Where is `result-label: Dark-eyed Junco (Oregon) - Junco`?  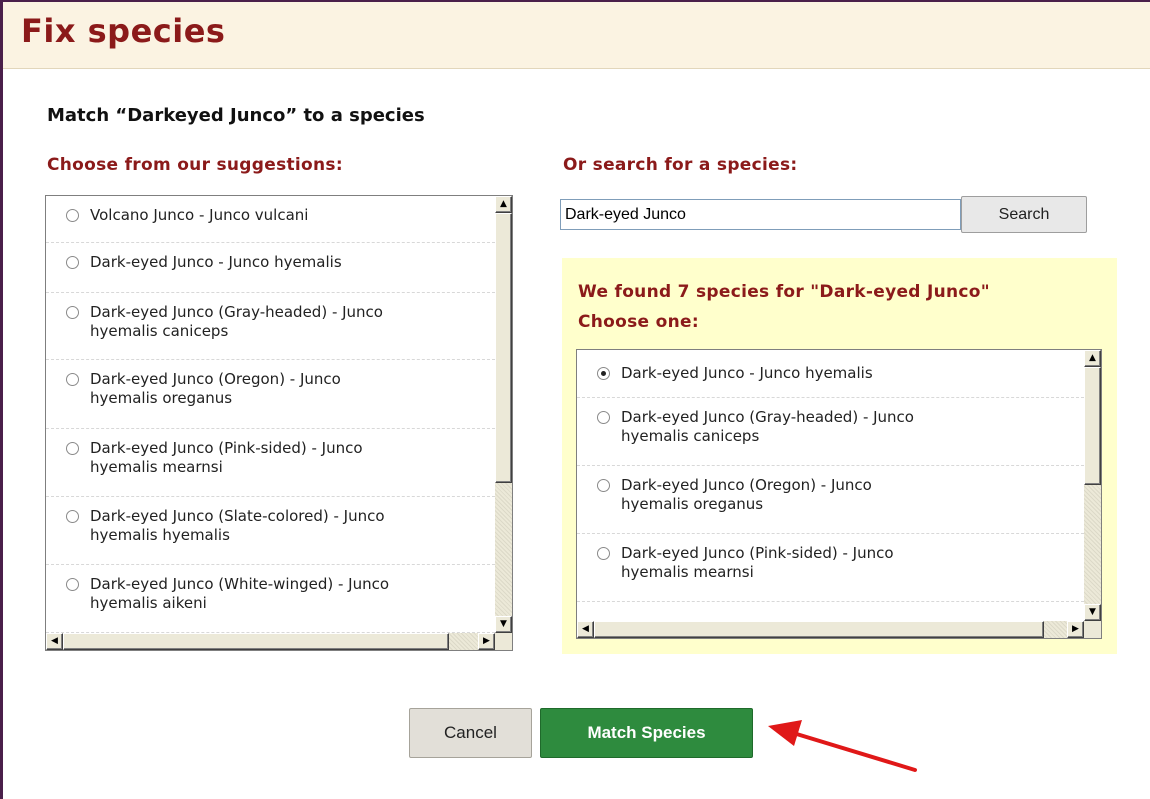 result-label: Dark-eyed Junco (Oregon) - Junco is located at coordinates (746, 485).